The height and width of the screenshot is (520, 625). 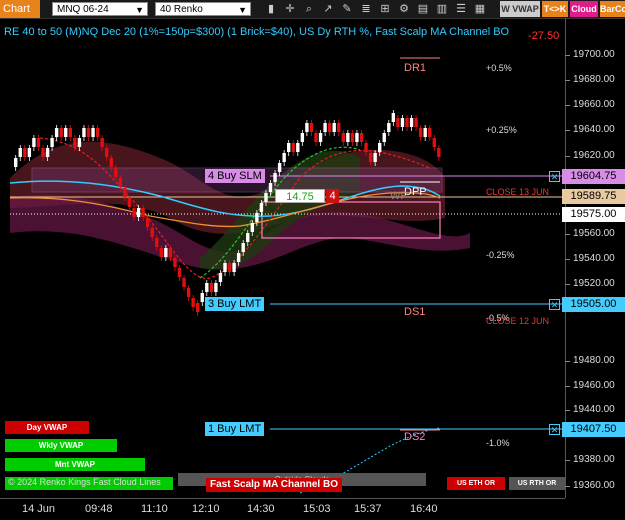 I want to click on cloud-button: Cloud, so click(x=584, y=9).